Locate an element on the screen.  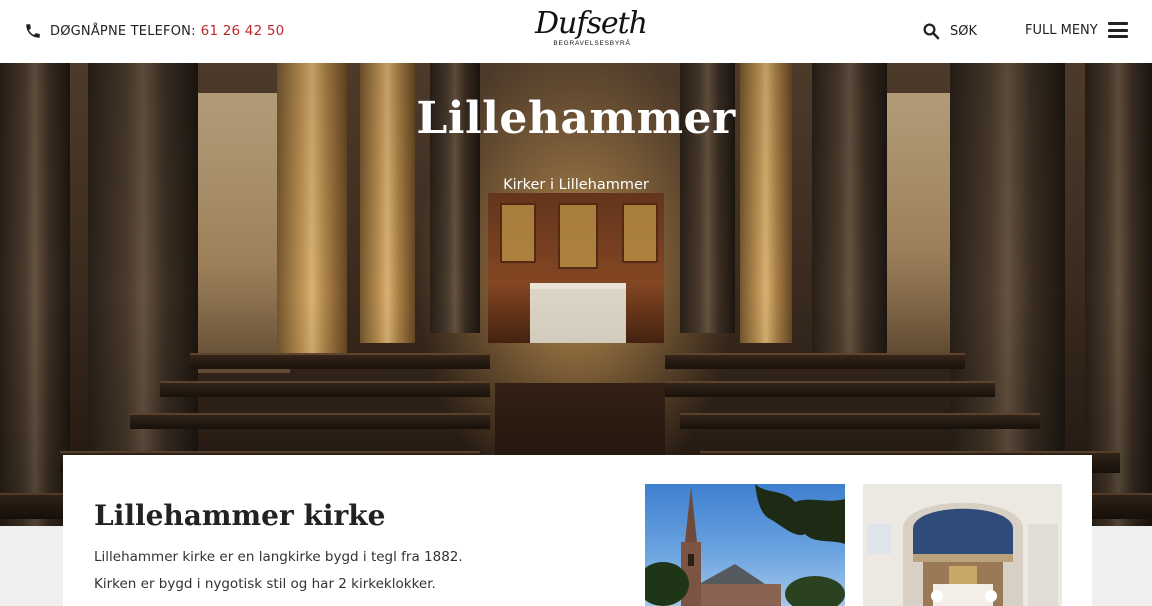
church-title: Lillehammer kirke is located at coordinates (240, 515).